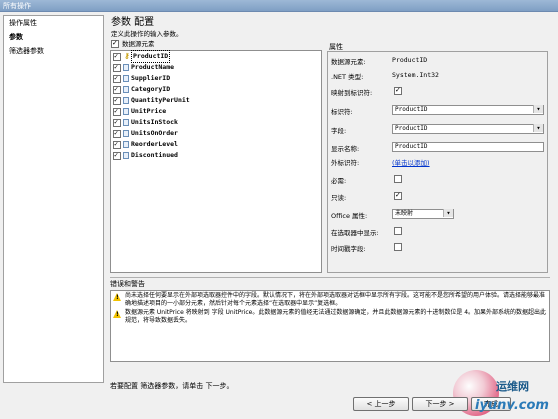  What do you see at coordinates (127, 56) in the screenshot?
I see `key-icon: ⚷` at bounding box center [127, 56].